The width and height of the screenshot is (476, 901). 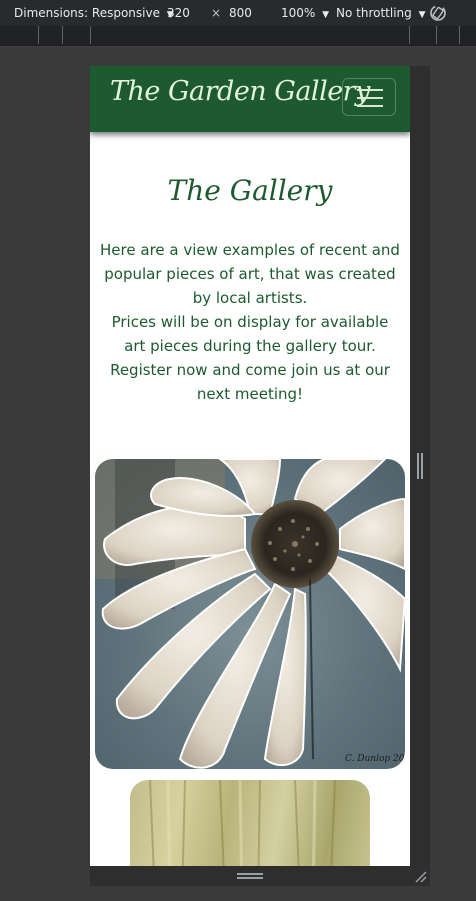 I want to click on hamburger-icon, so click(x=370, y=90).